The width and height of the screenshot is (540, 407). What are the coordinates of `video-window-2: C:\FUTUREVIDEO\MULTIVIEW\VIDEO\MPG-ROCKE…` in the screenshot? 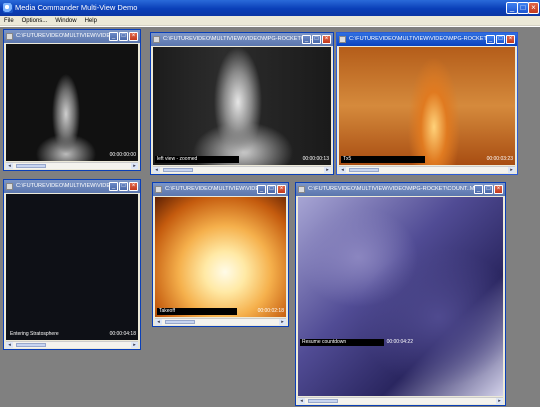 It's located at (242, 103).